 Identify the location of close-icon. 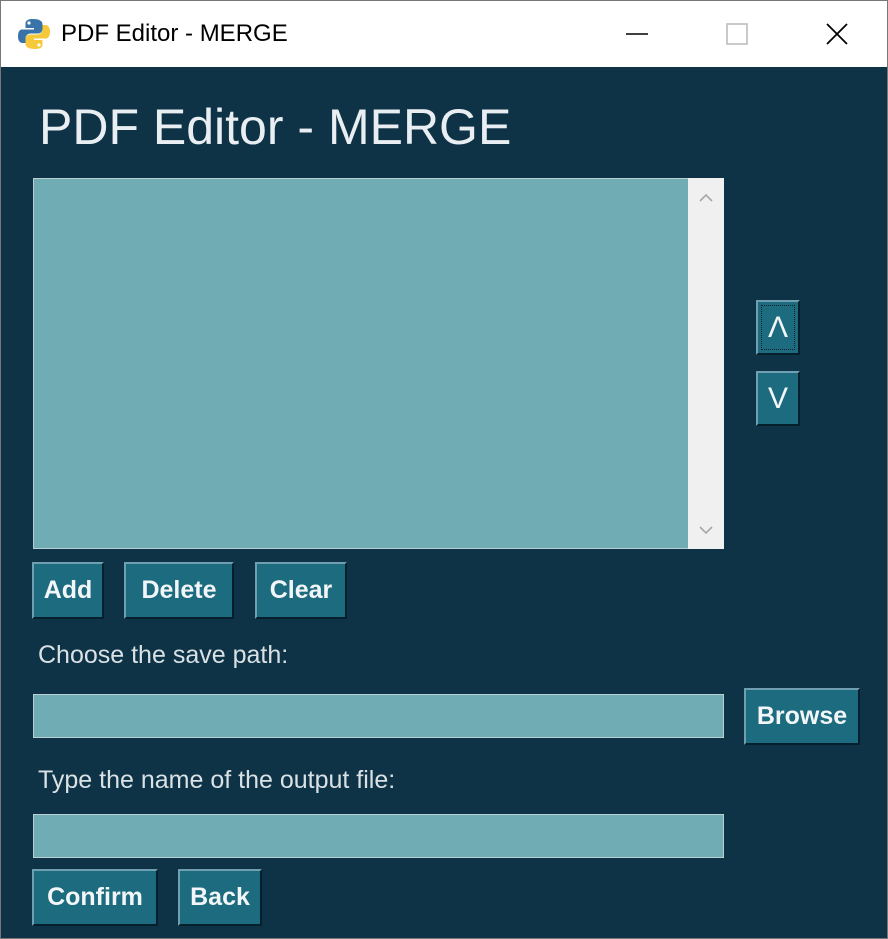
(837, 34).